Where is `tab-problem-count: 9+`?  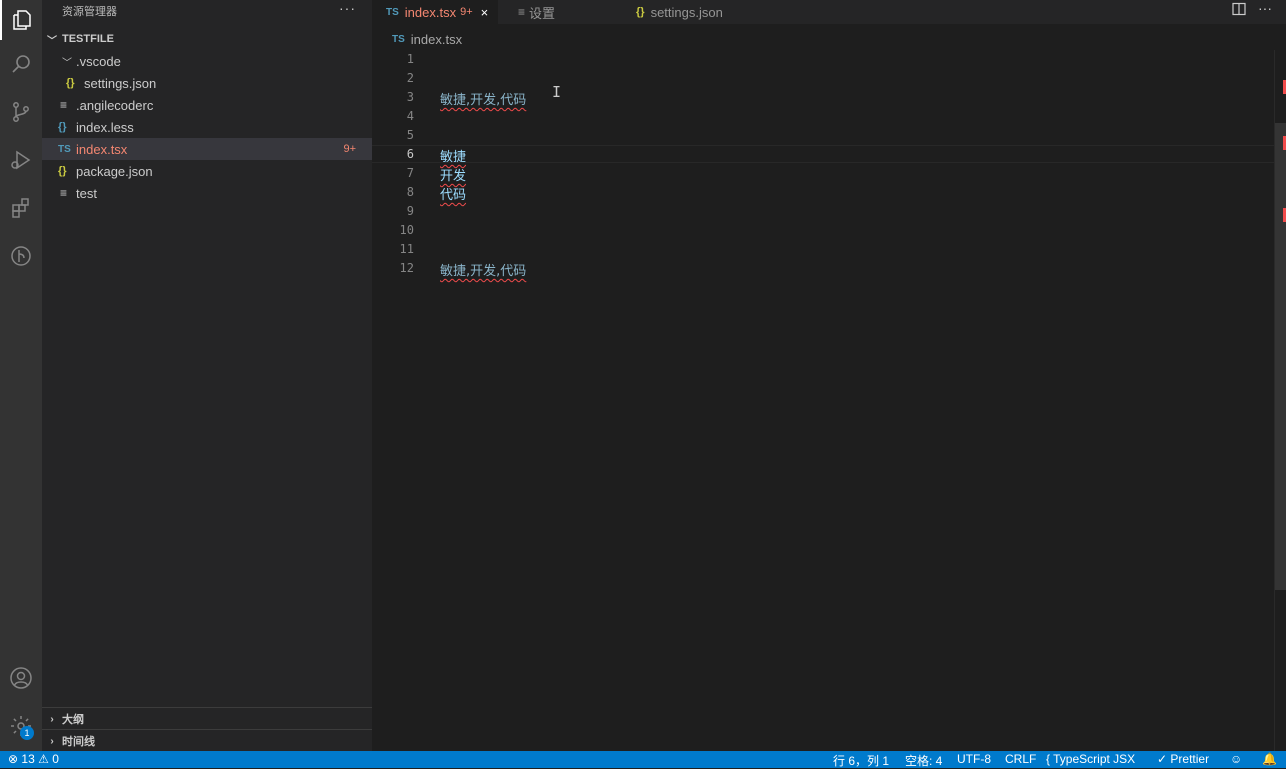 tab-problem-count: 9+ is located at coordinates (466, 12).